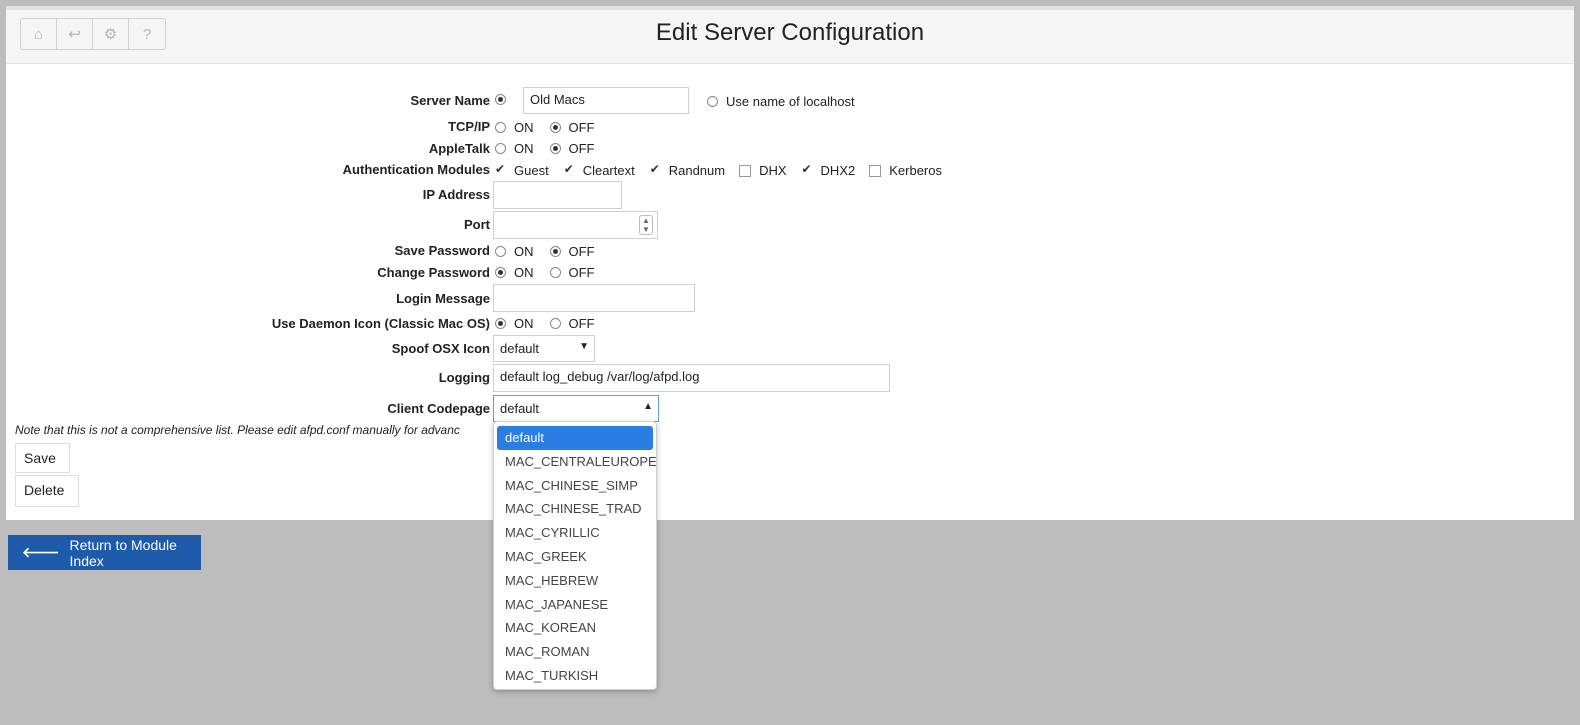 The image size is (1580, 725). What do you see at coordinates (456, 194) in the screenshot?
I see `ip-address-label: IP Address` at bounding box center [456, 194].